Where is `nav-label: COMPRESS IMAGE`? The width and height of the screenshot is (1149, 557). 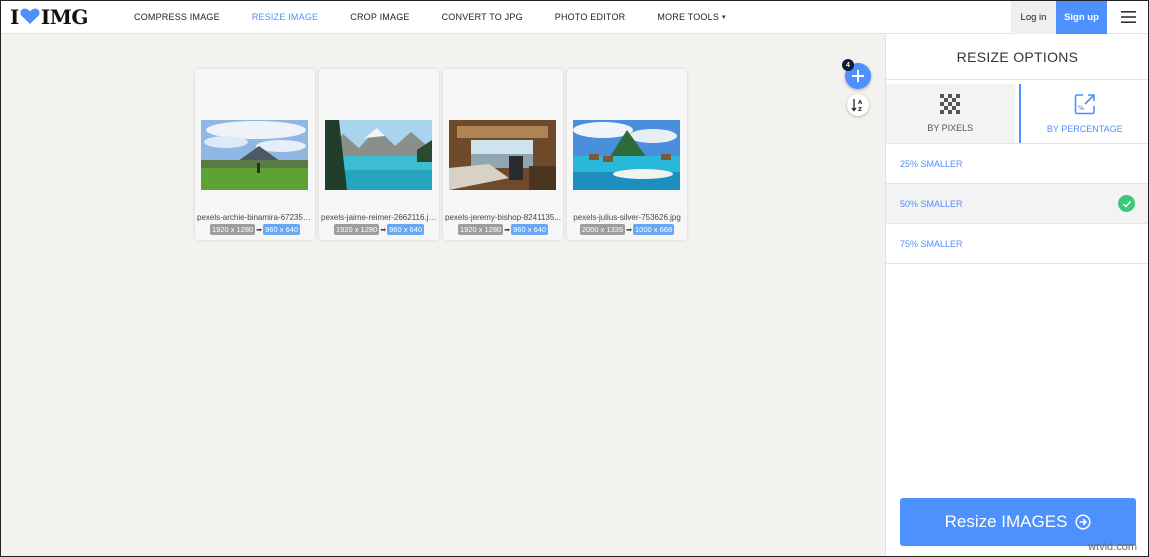 nav-label: COMPRESS IMAGE is located at coordinates (177, 16).